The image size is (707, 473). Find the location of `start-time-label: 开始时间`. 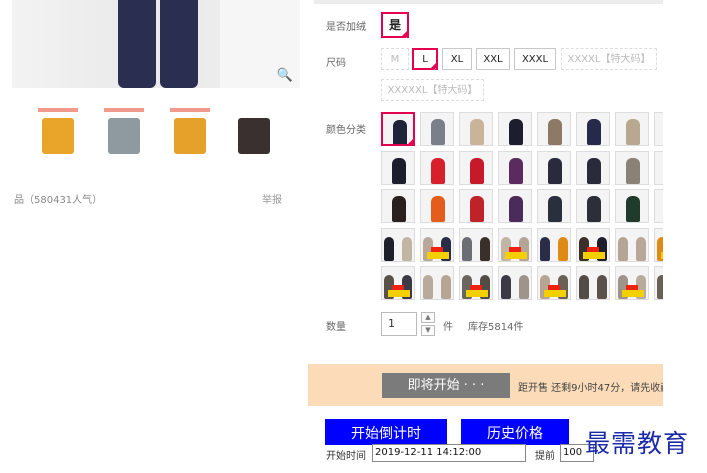

start-time-label: 开始时间 is located at coordinates (346, 456).